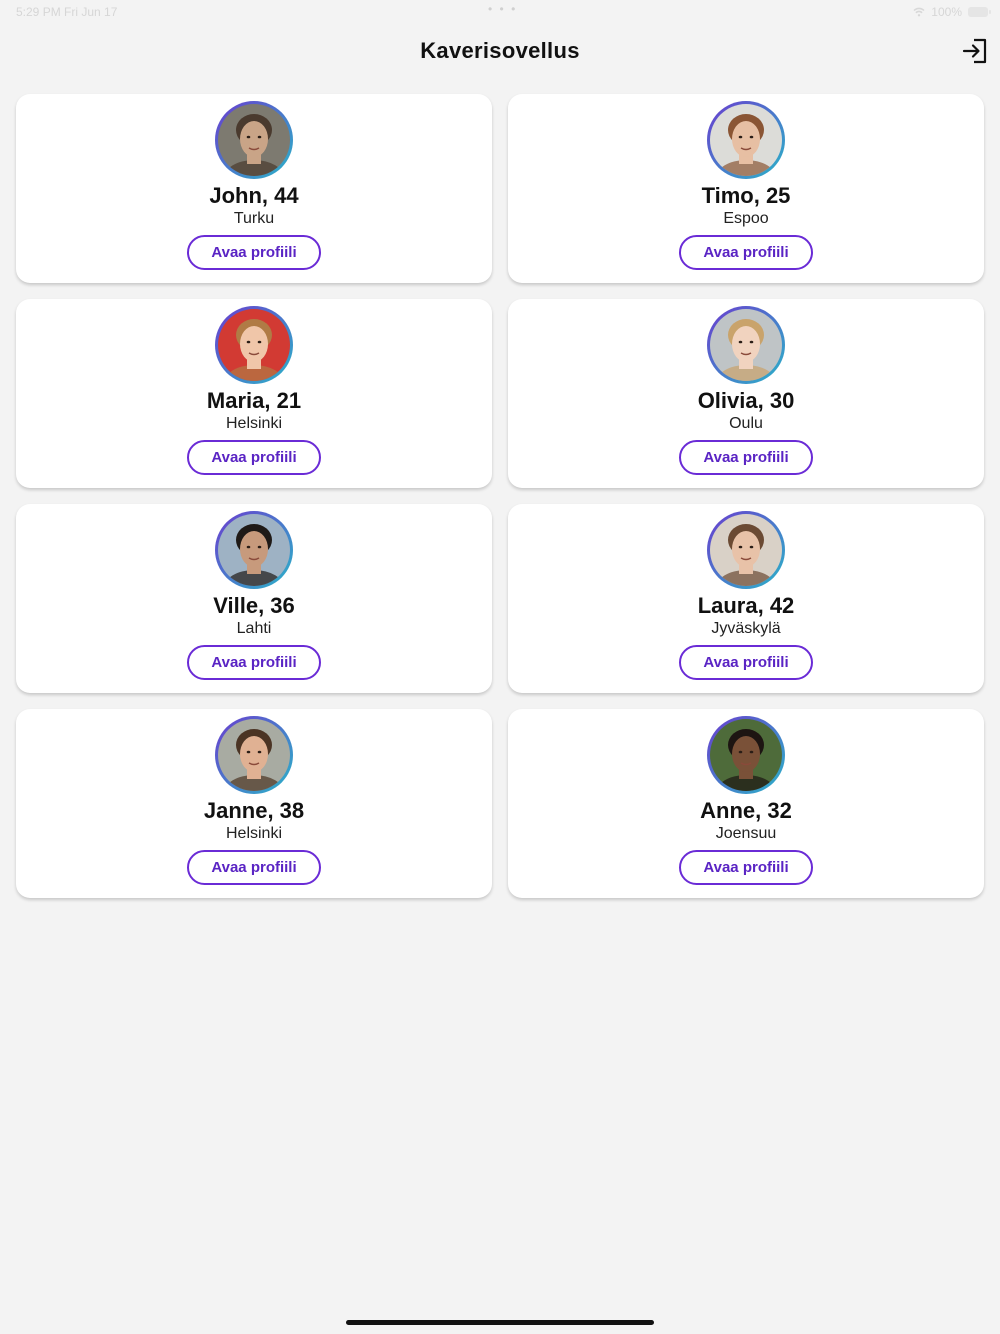 The width and height of the screenshot is (1000, 1334). What do you see at coordinates (746, 195) in the screenshot?
I see `profile-name: Timo, 25` at bounding box center [746, 195].